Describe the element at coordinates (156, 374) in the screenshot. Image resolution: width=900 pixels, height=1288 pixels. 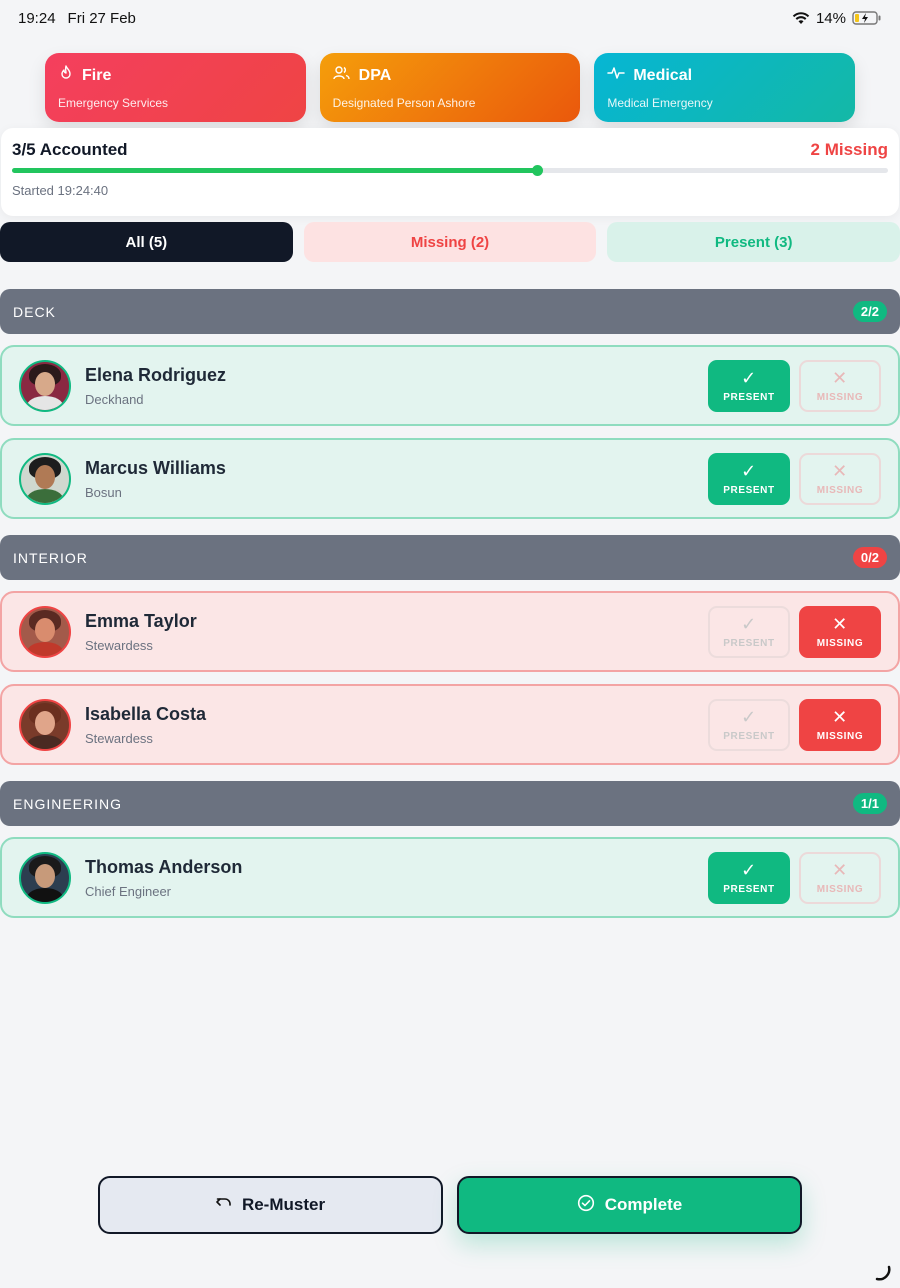
I see `crew-name: Elena Rodriguez` at that location.